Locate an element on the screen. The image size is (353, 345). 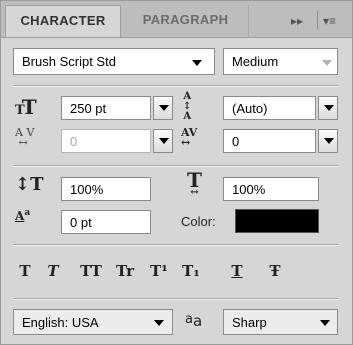
baseline-shift-input: 0 pt is located at coordinates (106, 222).